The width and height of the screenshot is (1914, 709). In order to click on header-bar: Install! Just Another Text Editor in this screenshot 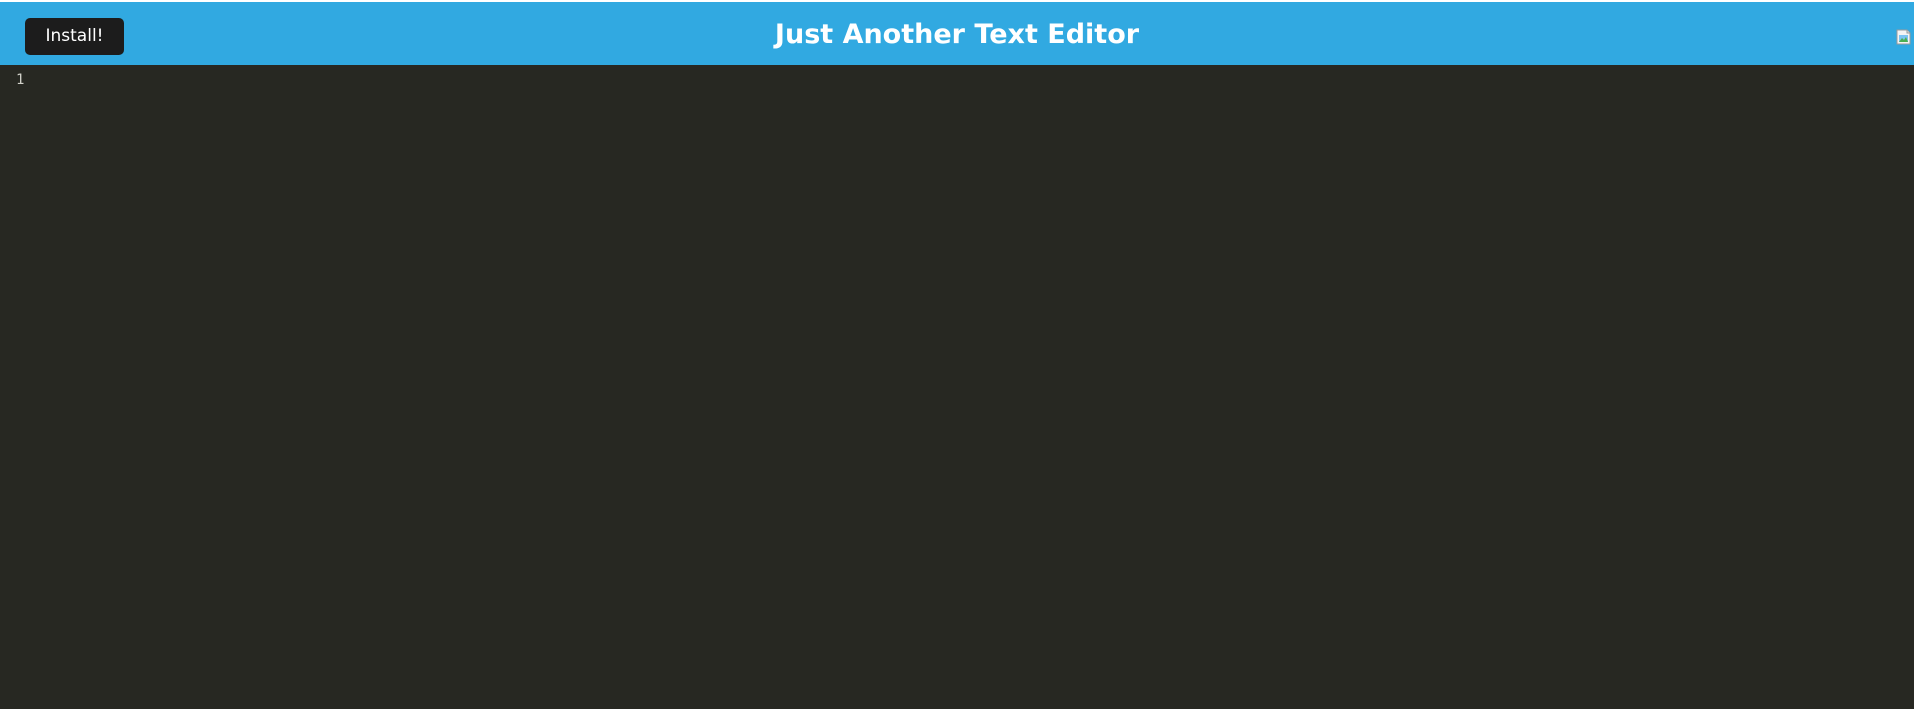, I will do `click(957, 33)`.